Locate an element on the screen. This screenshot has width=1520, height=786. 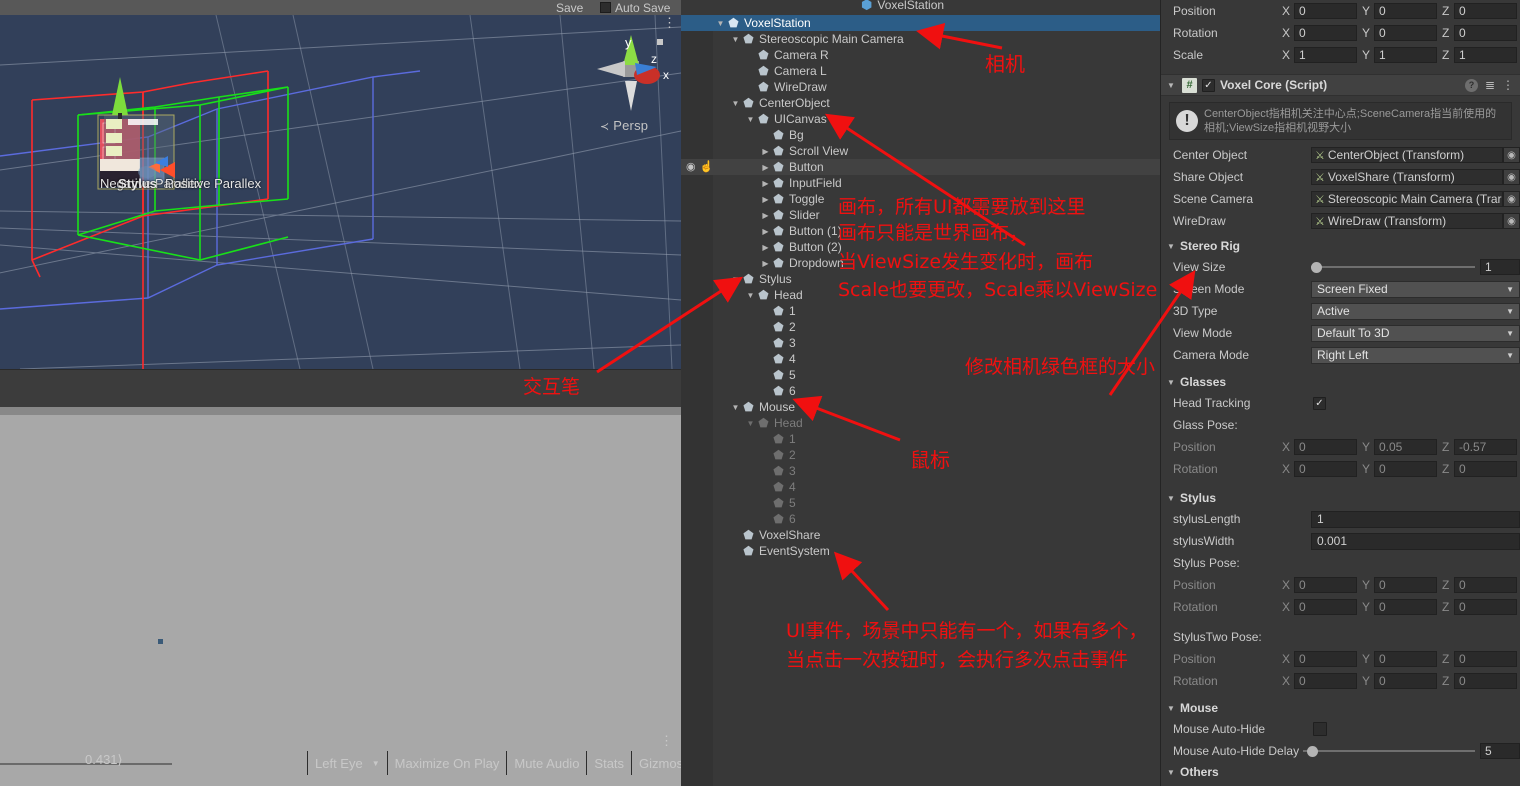
scale-y-field: 1 is located at coordinates (1405, 55).